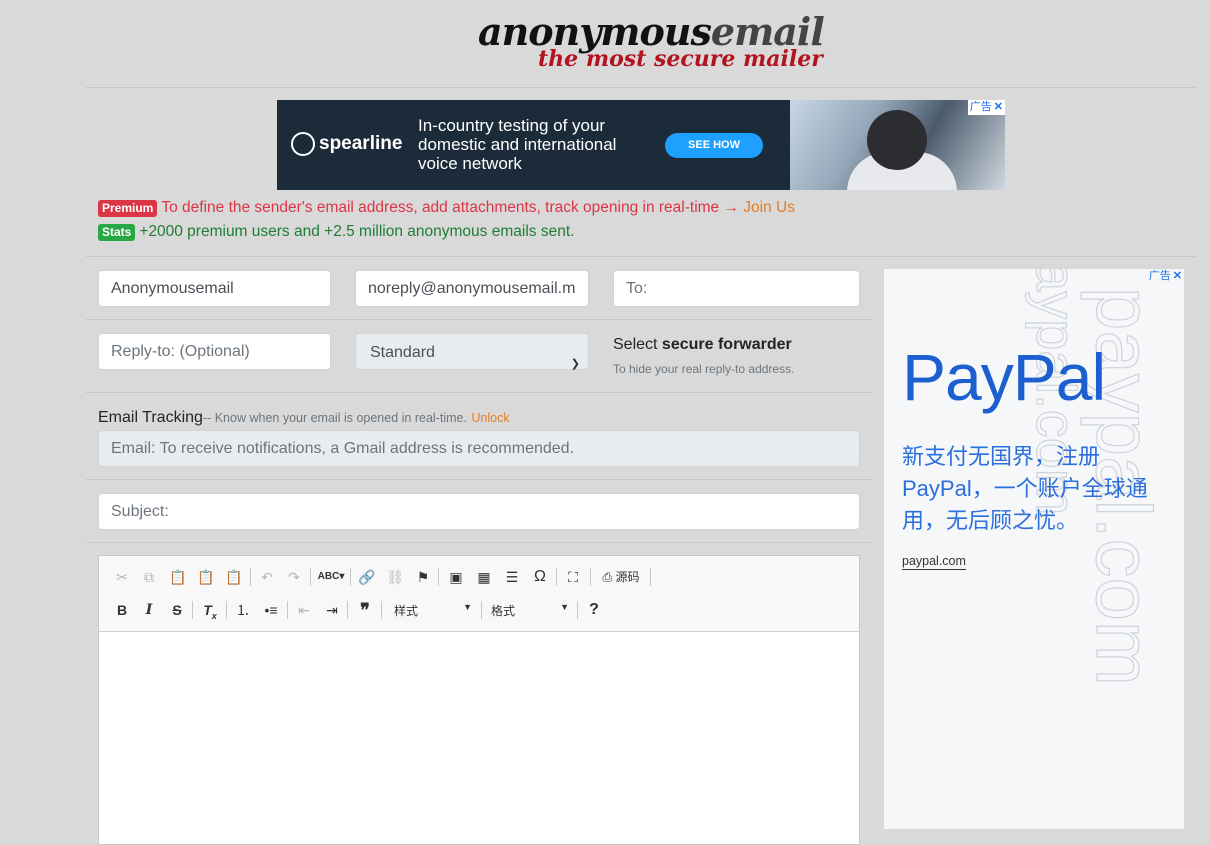 This screenshot has height=845, width=1209. Describe the element at coordinates (479, 511) in the screenshot. I see `subject-input` at that location.